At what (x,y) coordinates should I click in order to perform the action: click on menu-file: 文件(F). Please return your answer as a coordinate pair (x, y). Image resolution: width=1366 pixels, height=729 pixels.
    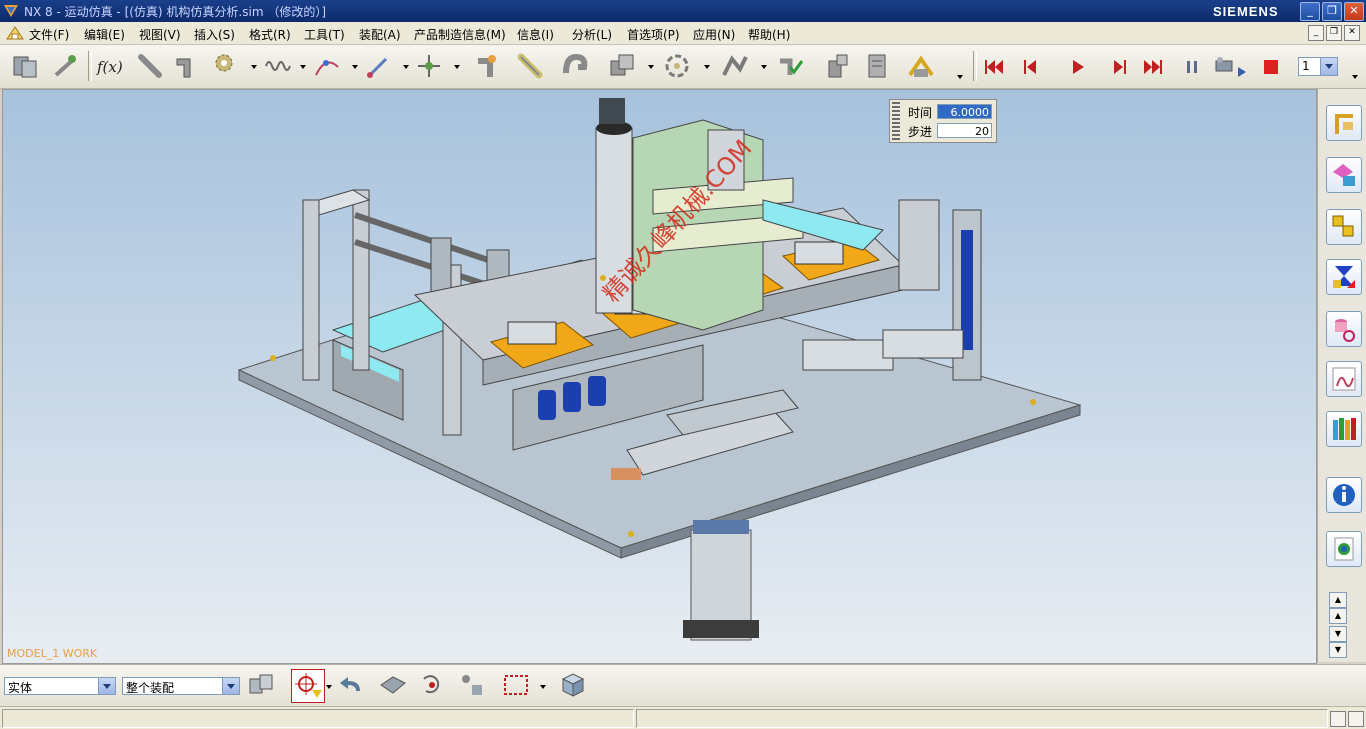
    Looking at the image, I should click on (49, 34).